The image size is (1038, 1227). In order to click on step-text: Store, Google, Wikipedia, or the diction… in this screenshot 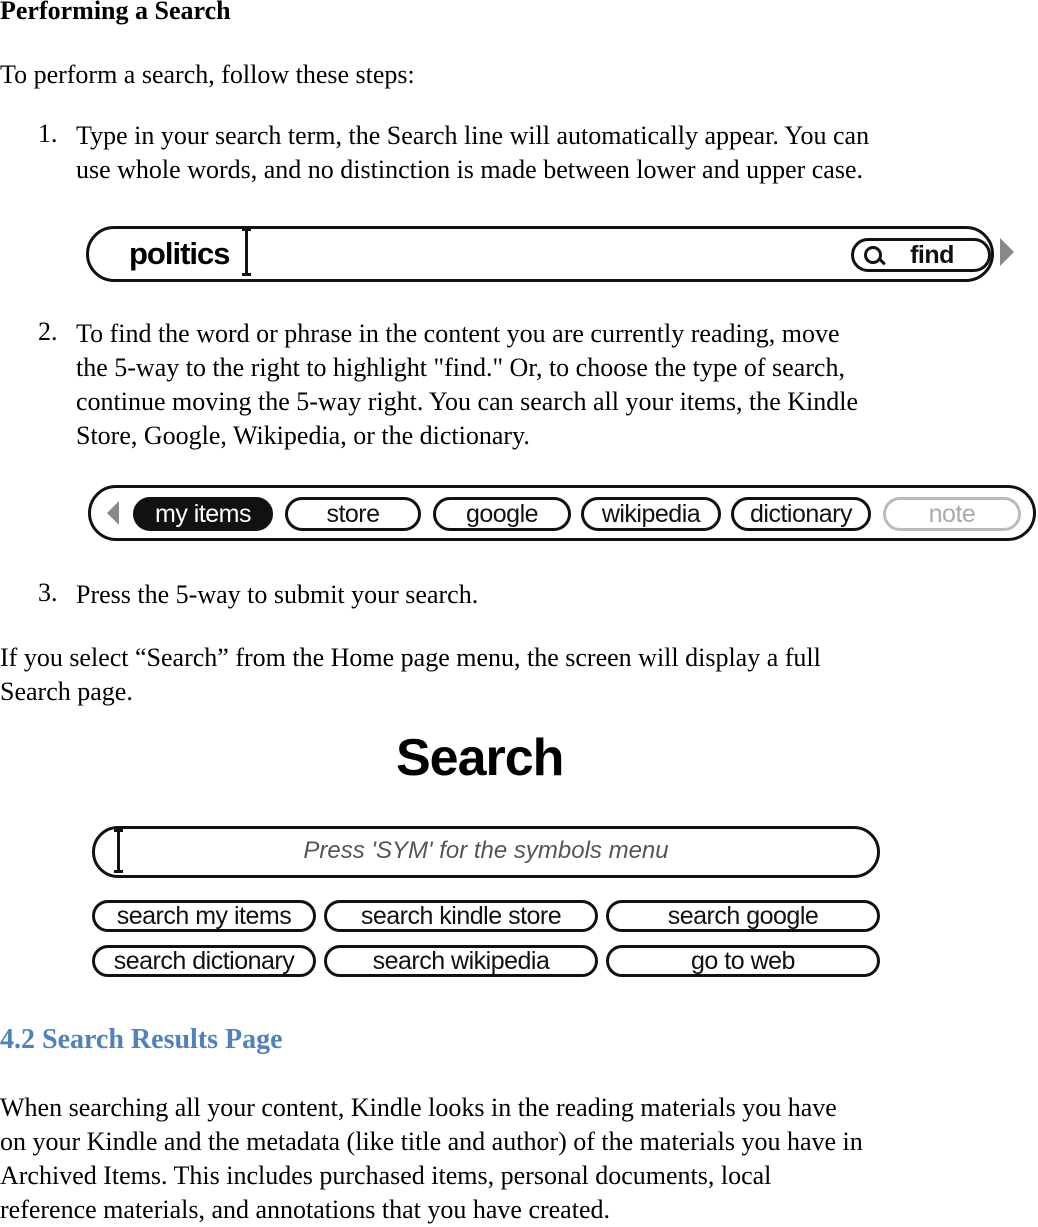, I will do `click(303, 435)`.